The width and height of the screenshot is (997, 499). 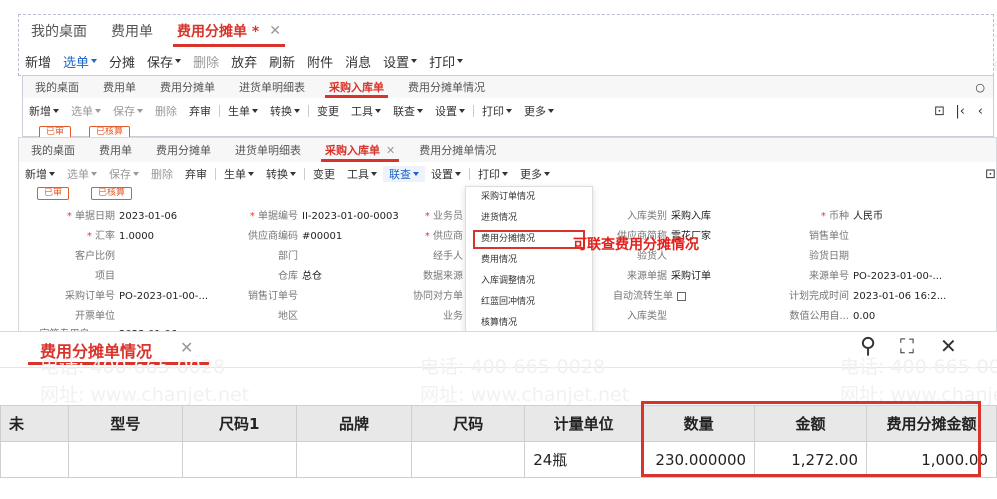 I want to click on field-doc-no: * 单据编号 II-2023-01-00-0003, so click(x=306, y=214).